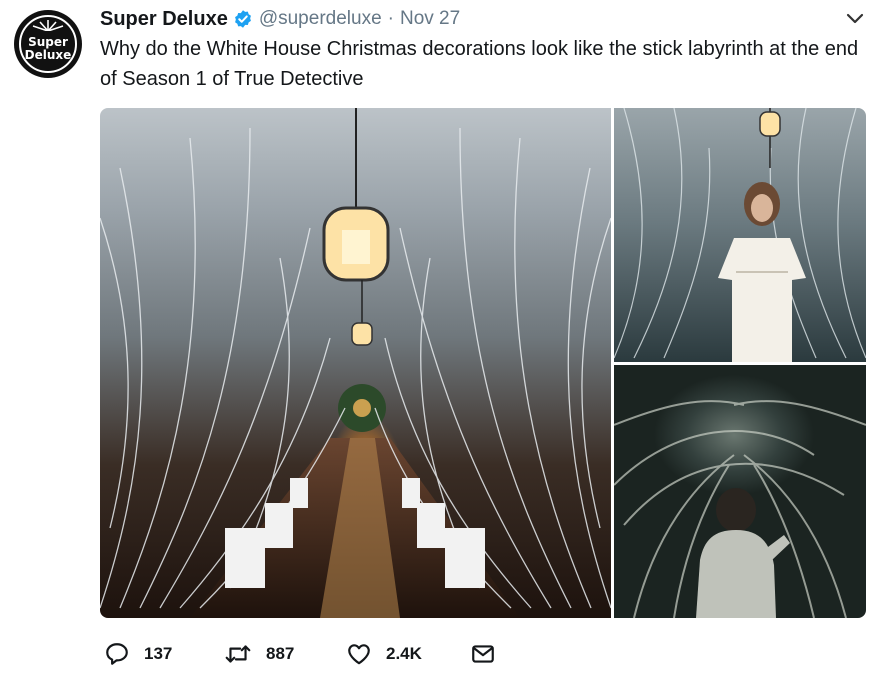 This screenshot has height=686, width=880. What do you see at coordinates (280, 653) in the screenshot?
I see `retweet-count: 887` at bounding box center [280, 653].